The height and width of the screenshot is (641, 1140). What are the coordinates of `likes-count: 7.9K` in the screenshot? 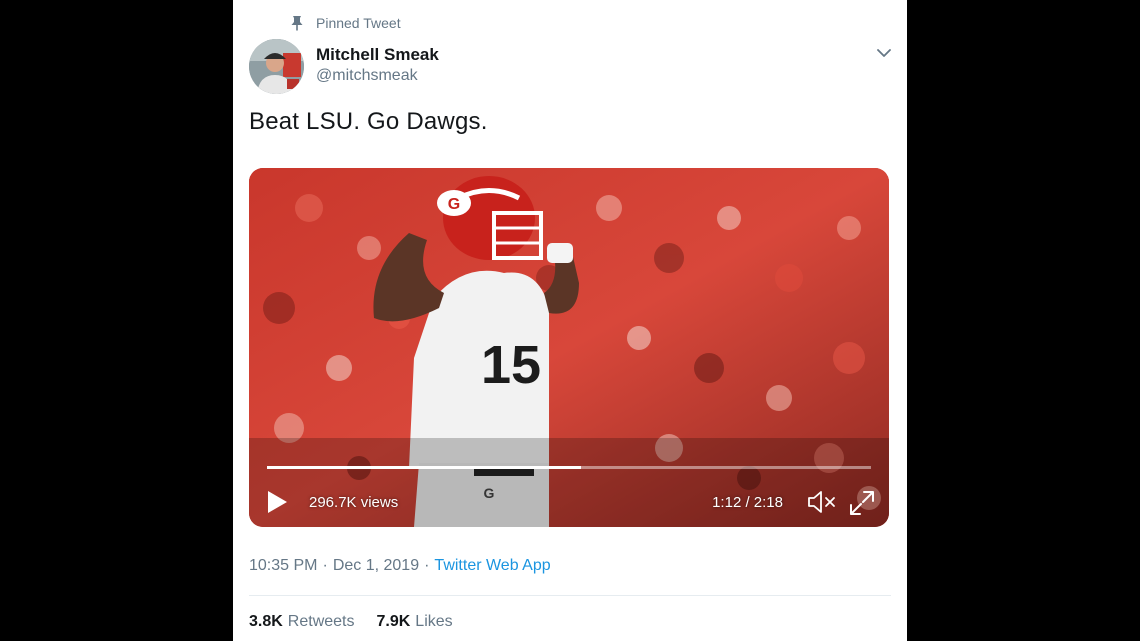 It's located at (393, 621).